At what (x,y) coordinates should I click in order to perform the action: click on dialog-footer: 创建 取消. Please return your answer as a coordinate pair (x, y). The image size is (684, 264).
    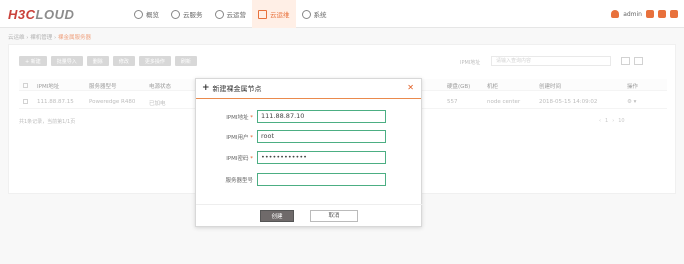
    Looking at the image, I should click on (309, 216).